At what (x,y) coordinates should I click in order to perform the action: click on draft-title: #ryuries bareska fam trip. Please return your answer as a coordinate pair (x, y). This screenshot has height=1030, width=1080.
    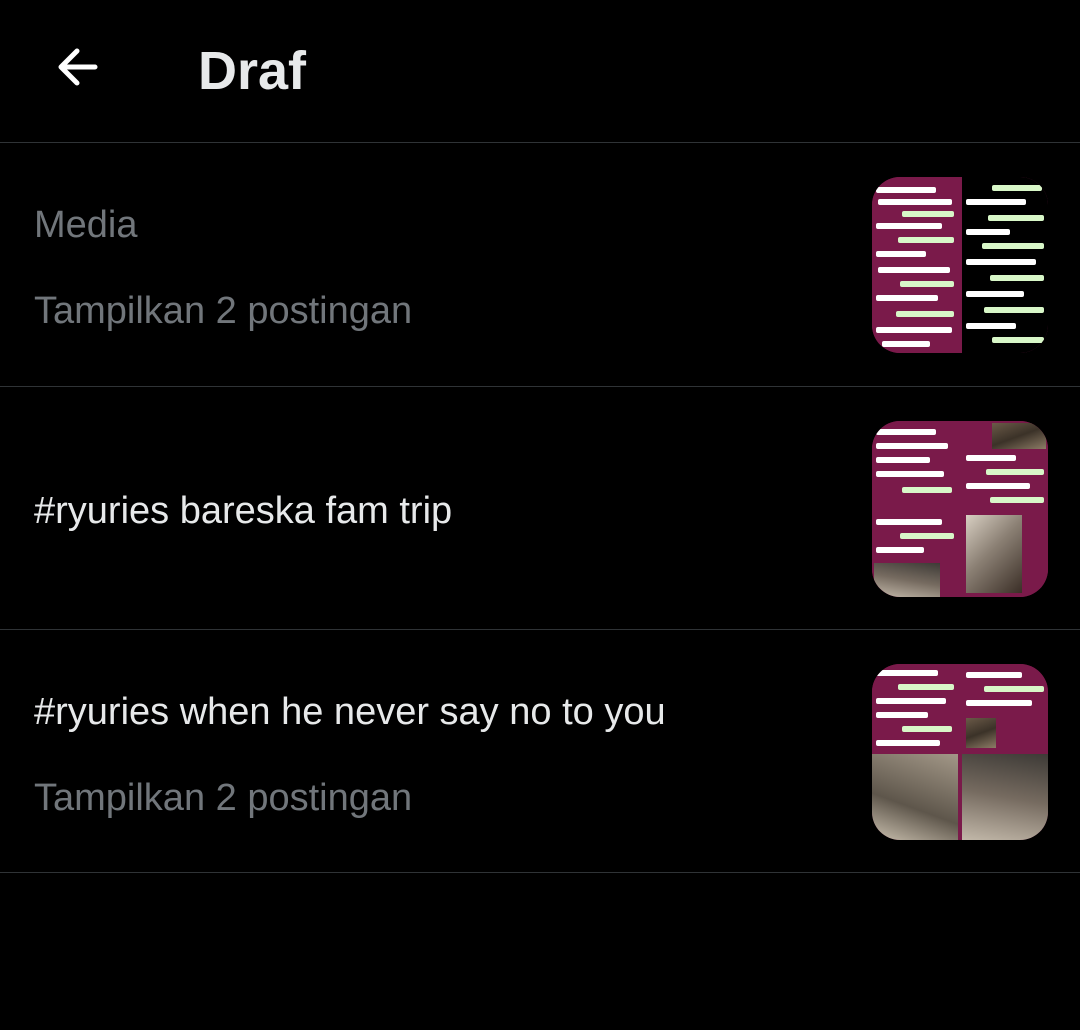
    Looking at the image, I should click on (243, 511).